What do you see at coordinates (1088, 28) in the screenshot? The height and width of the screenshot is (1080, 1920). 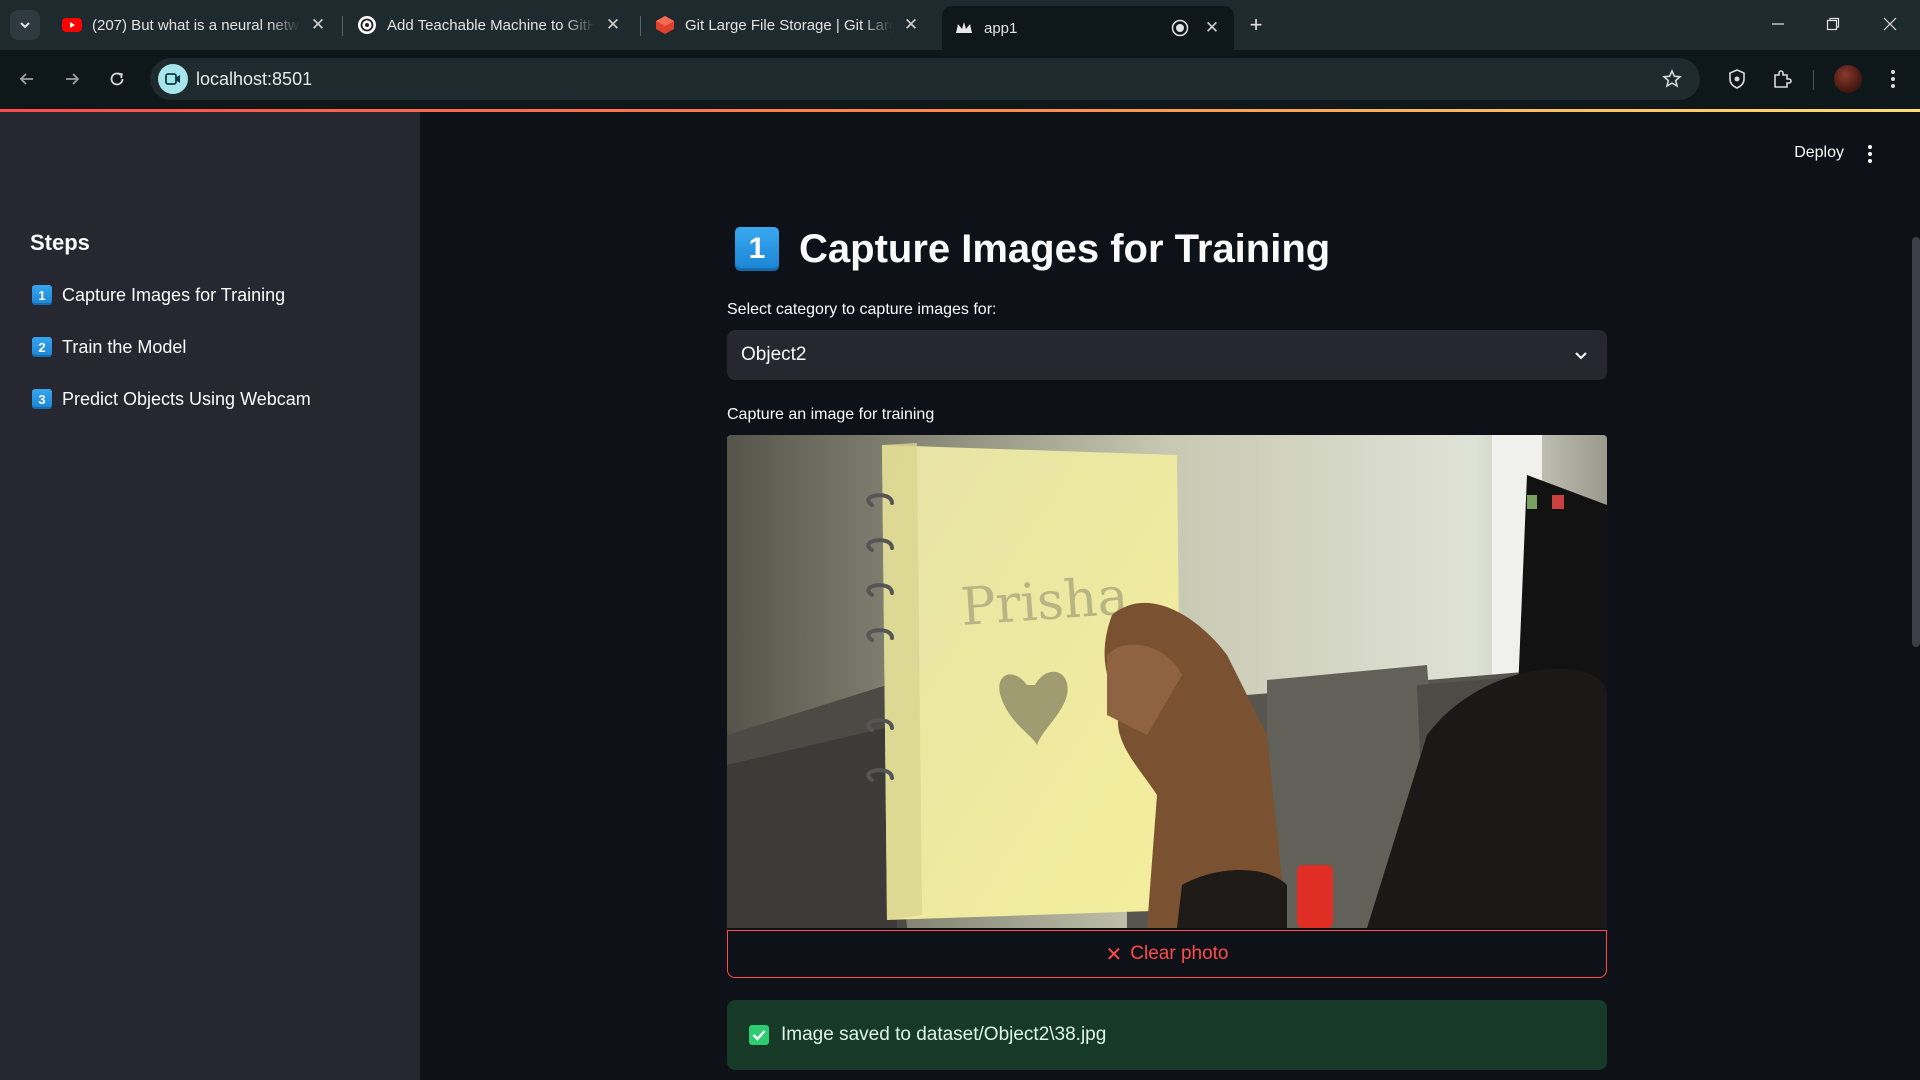 I see `tab-app1: app1 ✕` at bounding box center [1088, 28].